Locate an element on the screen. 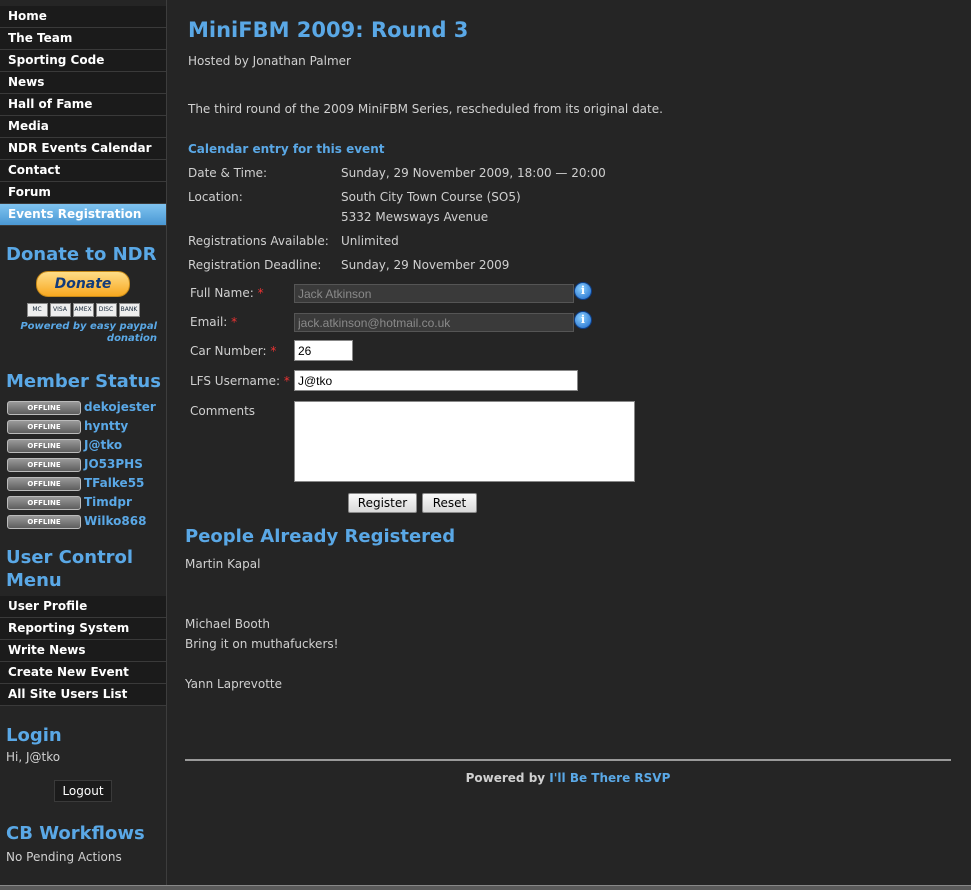 This screenshot has height=890, width=971. member-item: OFFLINE J@tko is located at coordinates (86, 445).